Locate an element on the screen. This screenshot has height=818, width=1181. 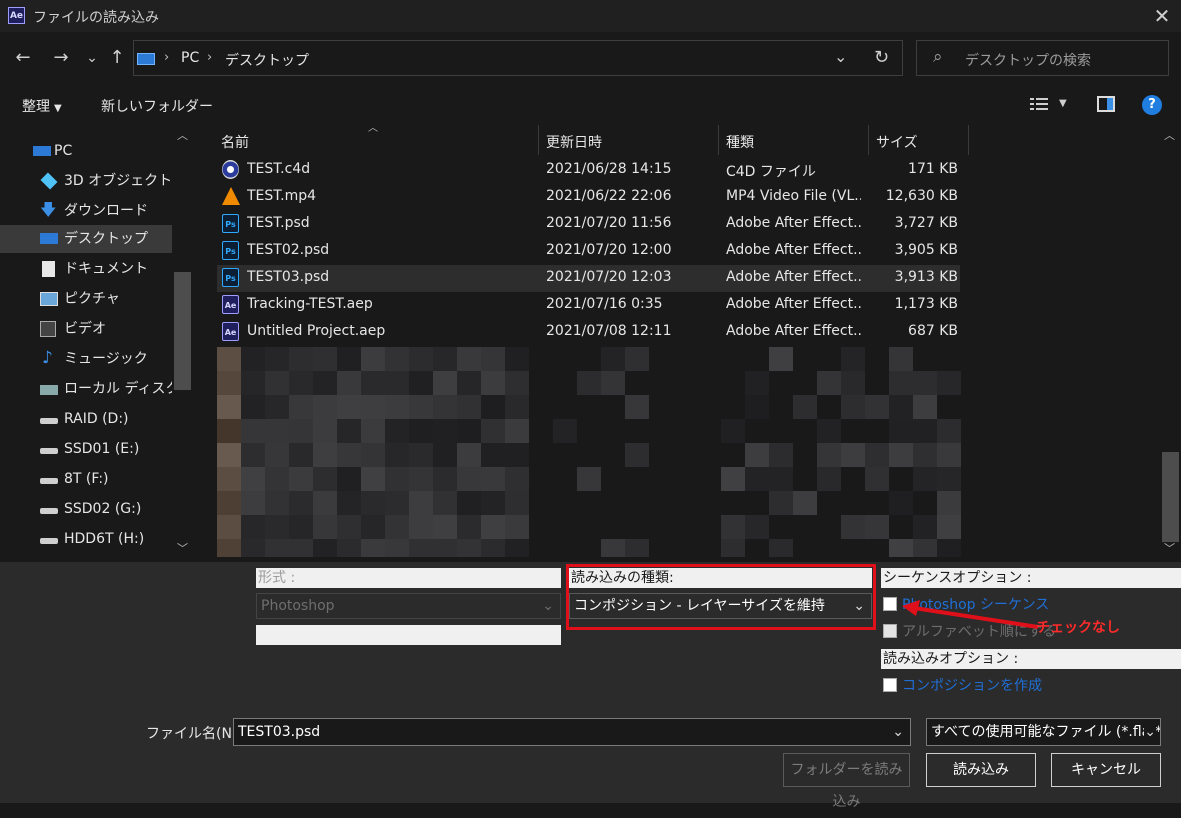
sidebar-item-local-disk: ローカル ディスク (C:) is located at coordinates (86, 389).